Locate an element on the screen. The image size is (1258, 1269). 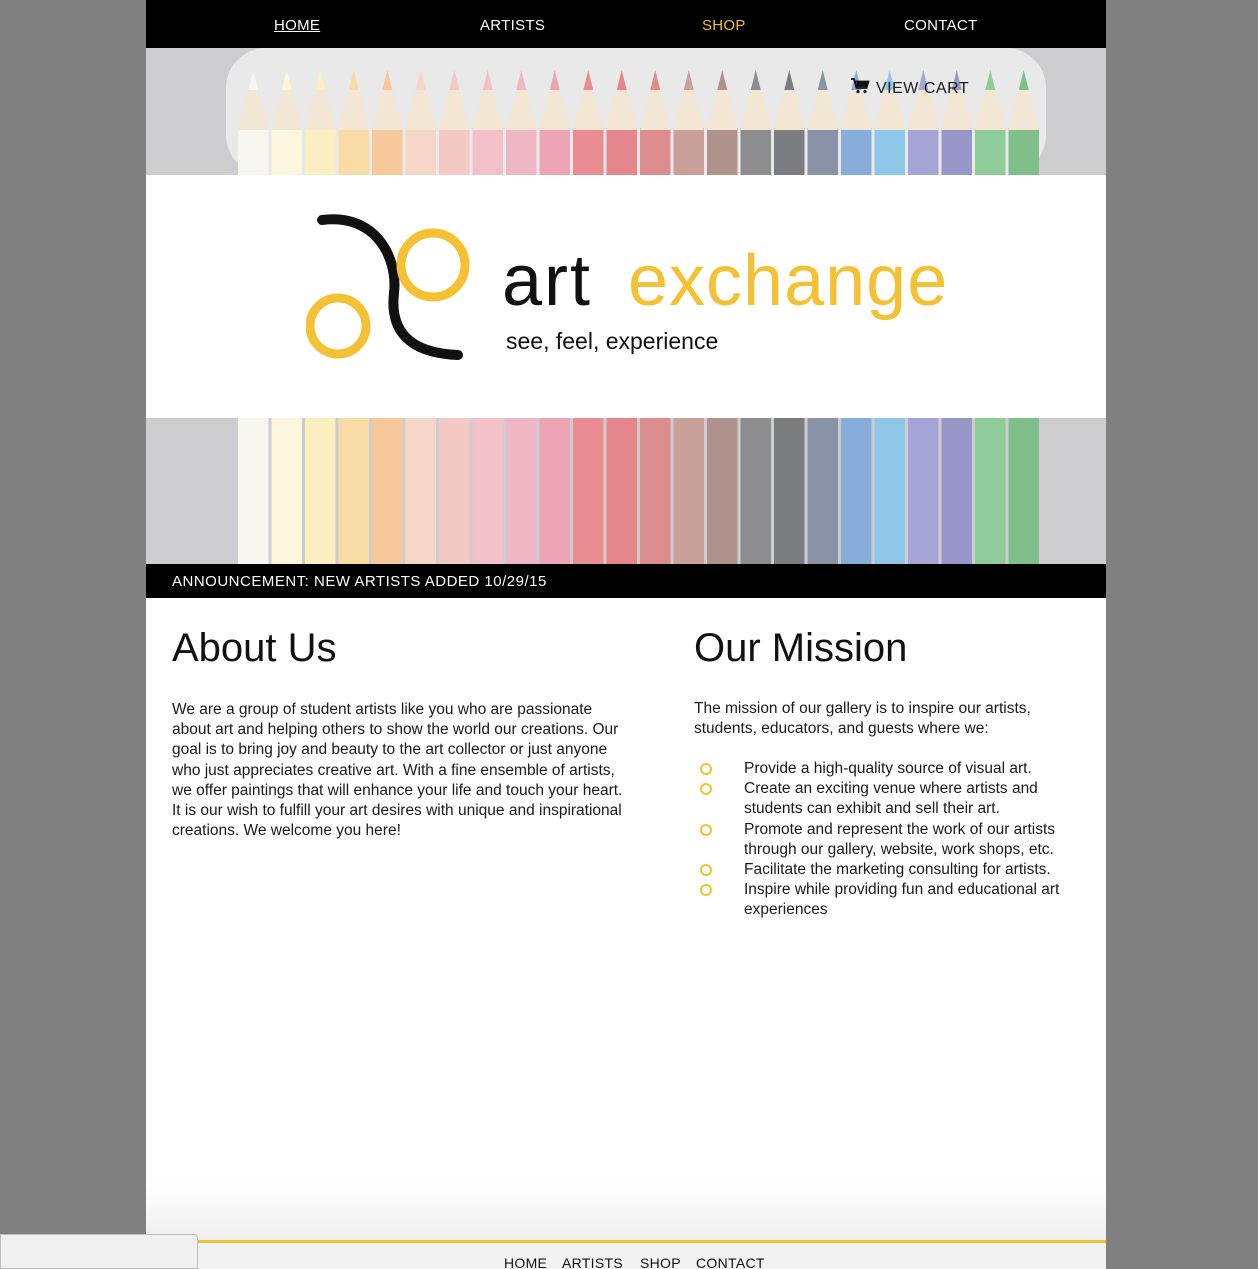
footer-home-link: HOME is located at coordinates (525, 1262).